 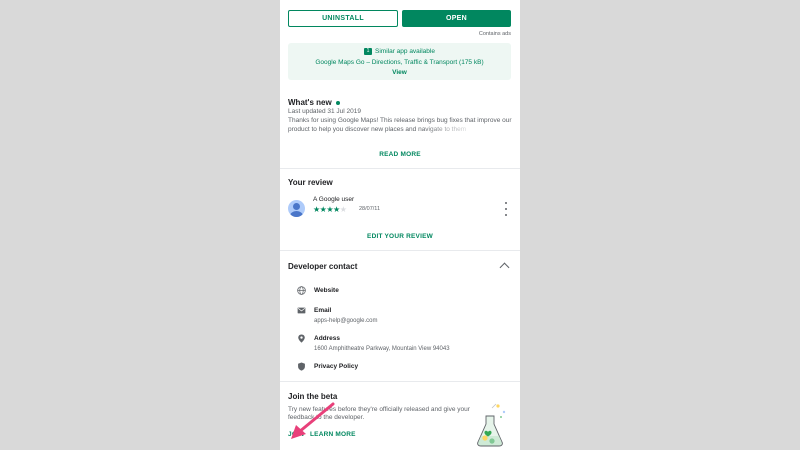 What do you see at coordinates (322, 266) in the screenshot?
I see `developer-contact-title: Developer contact` at bounding box center [322, 266].